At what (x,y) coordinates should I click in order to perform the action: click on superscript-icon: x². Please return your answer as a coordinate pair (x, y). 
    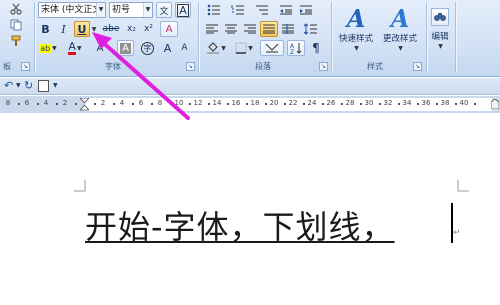
    Looking at the image, I should click on (148, 29).